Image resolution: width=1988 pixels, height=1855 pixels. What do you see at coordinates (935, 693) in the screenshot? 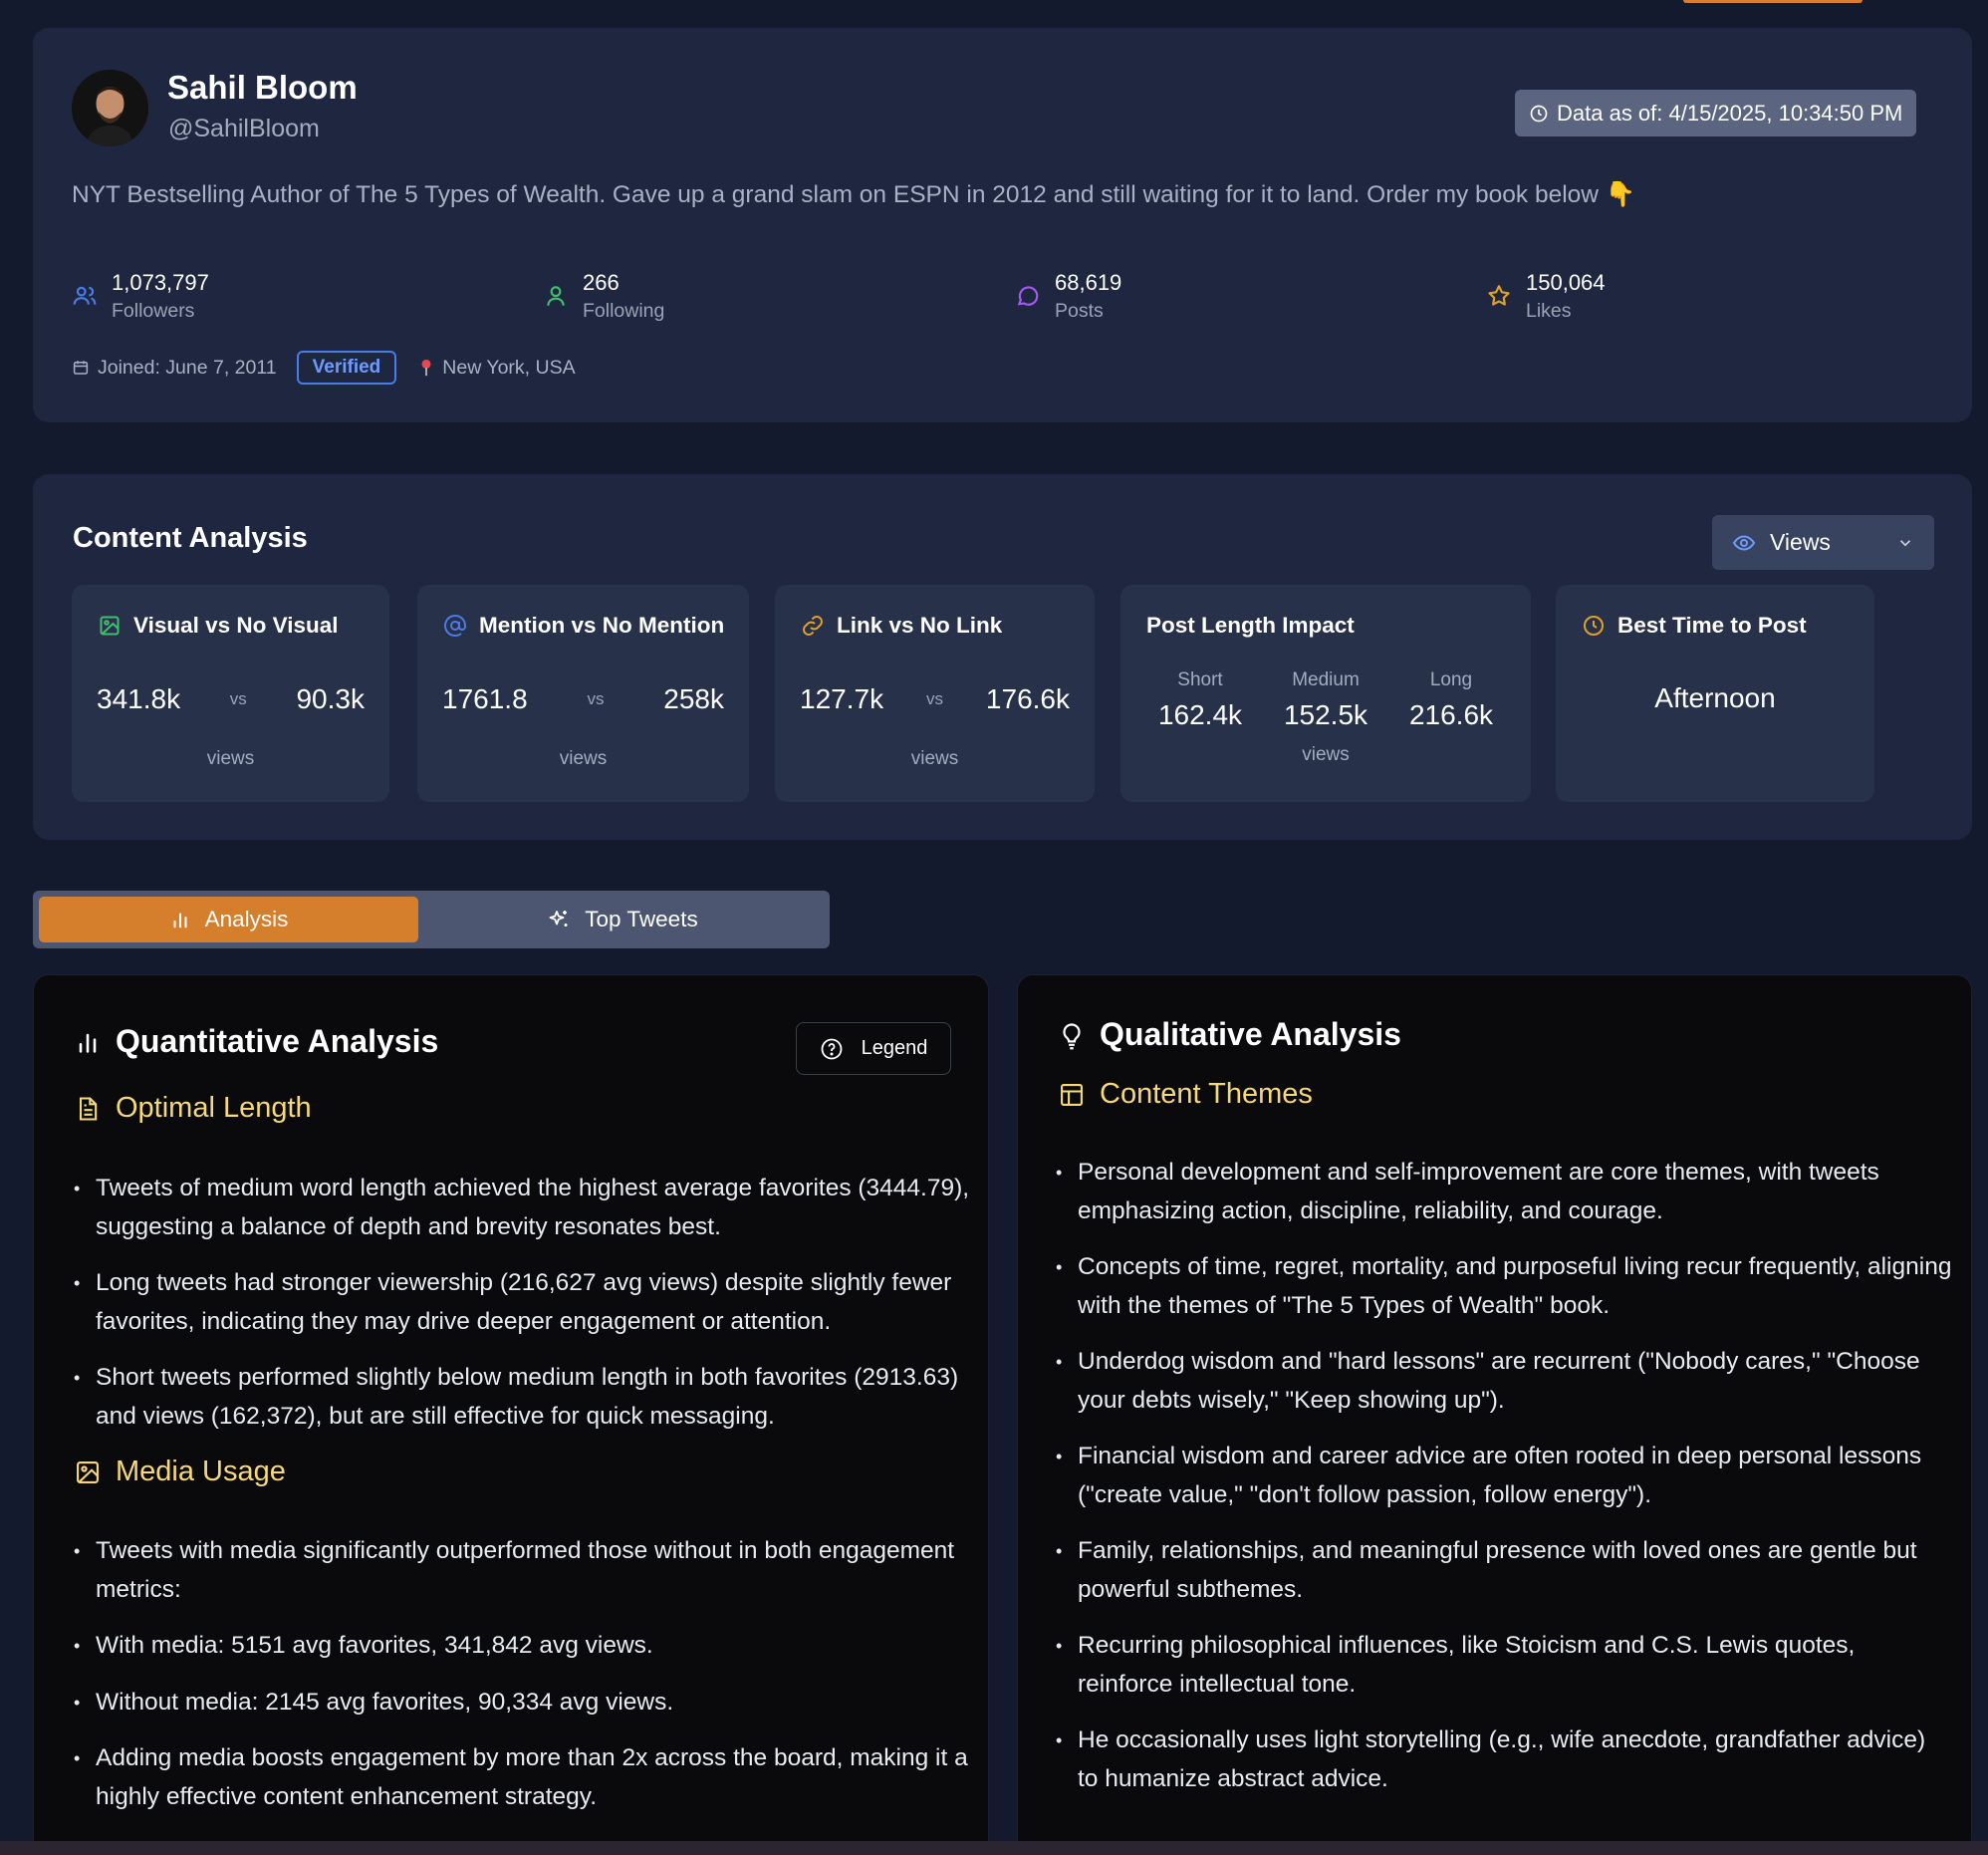
I see `metric-card-link: Link vs No Link 127.7k vs 176.6k views` at bounding box center [935, 693].